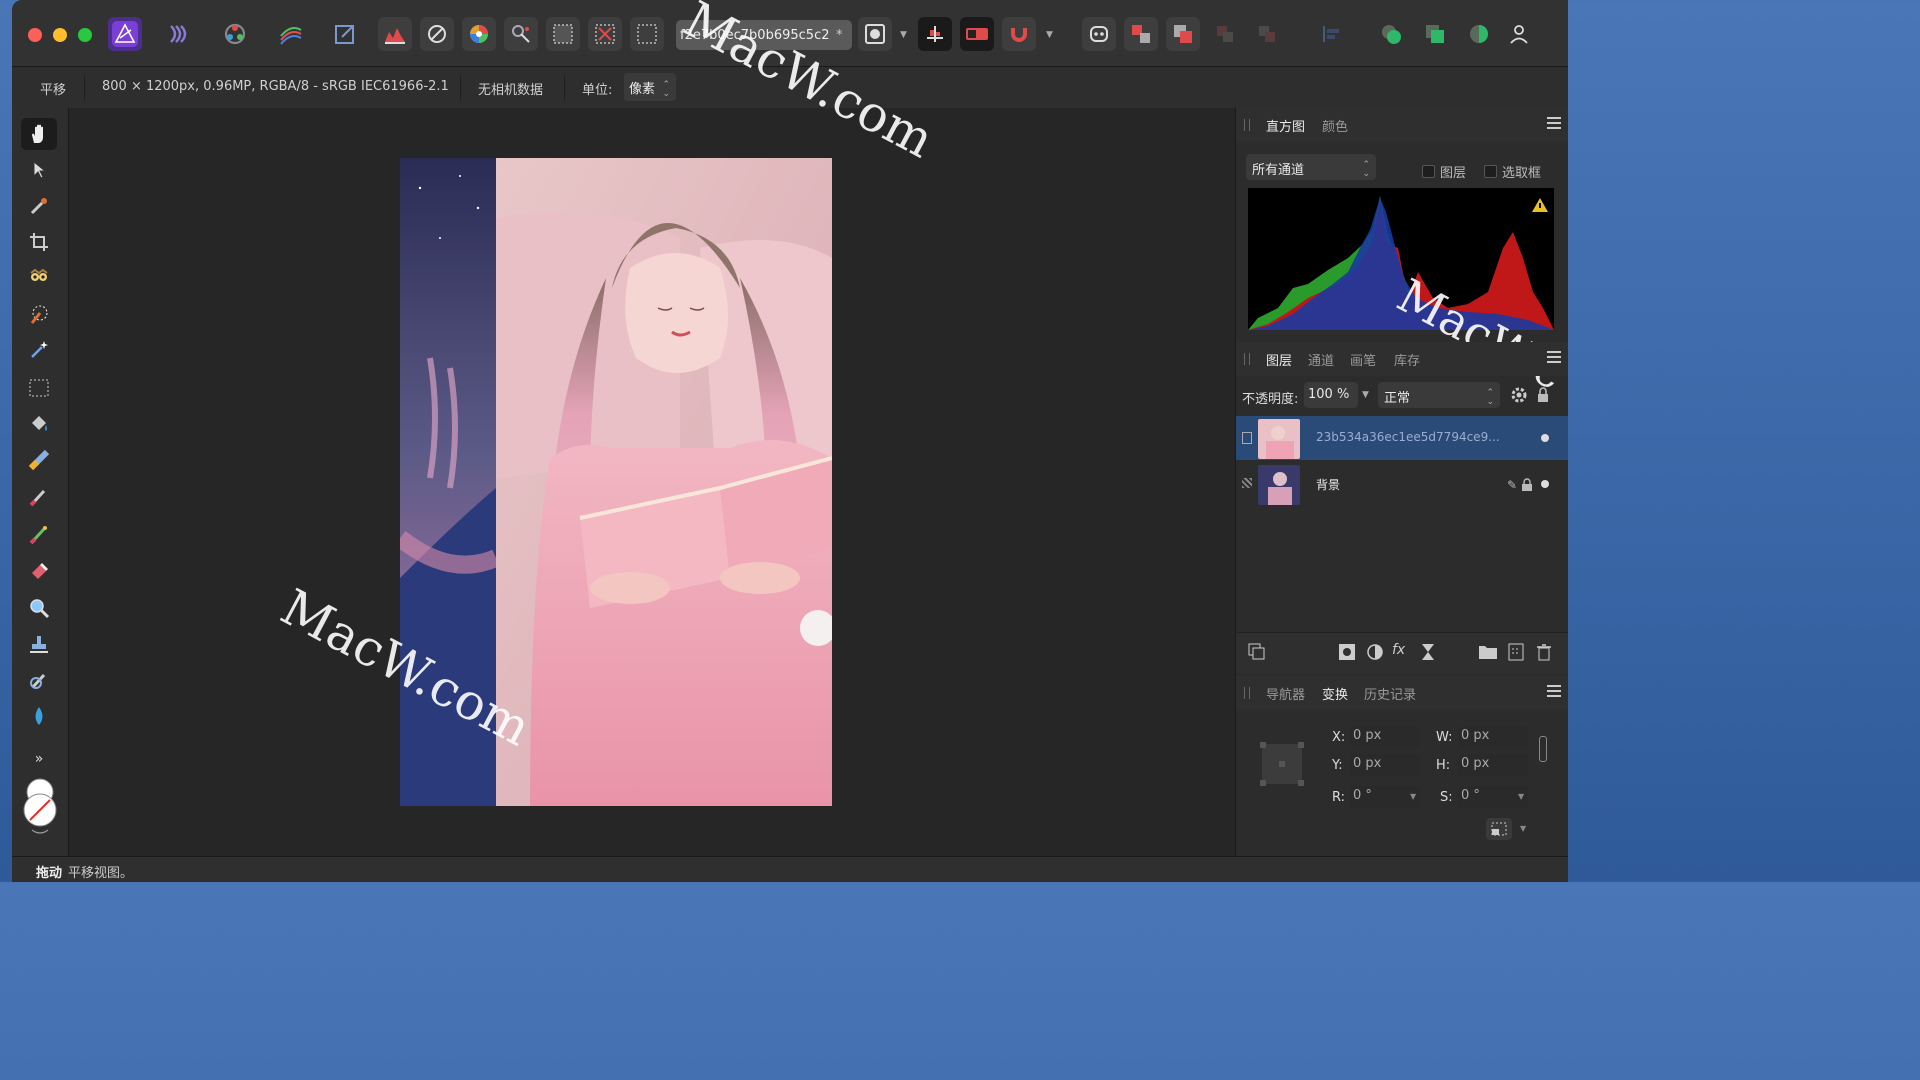 Image resolution: width=1920 pixels, height=1080 pixels. Describe the element at coordinates (1488, 654) in the screenshot. I see `add-group-button` at that location.